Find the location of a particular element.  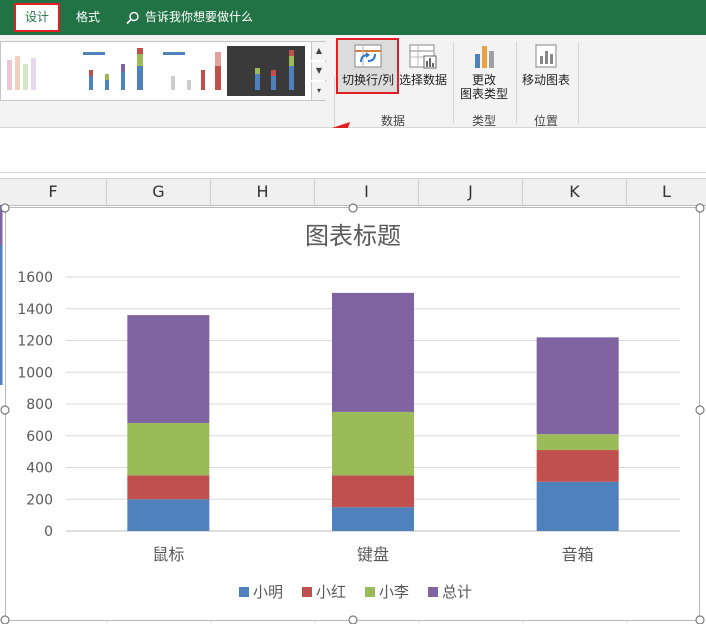

switch-row-column-button: 切换行/列 is located at coordinates (368, 64).